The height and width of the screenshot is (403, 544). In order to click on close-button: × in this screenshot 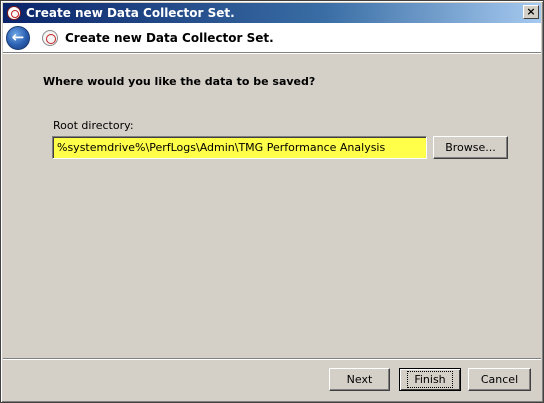, I will do `click(531, 12)`.